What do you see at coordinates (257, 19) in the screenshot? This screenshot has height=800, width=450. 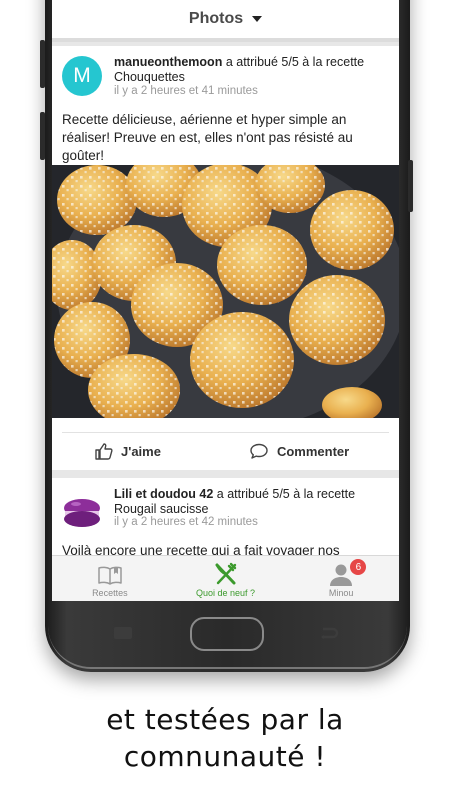 I see `chevron-down-icon` at bounding box center [257, 19].